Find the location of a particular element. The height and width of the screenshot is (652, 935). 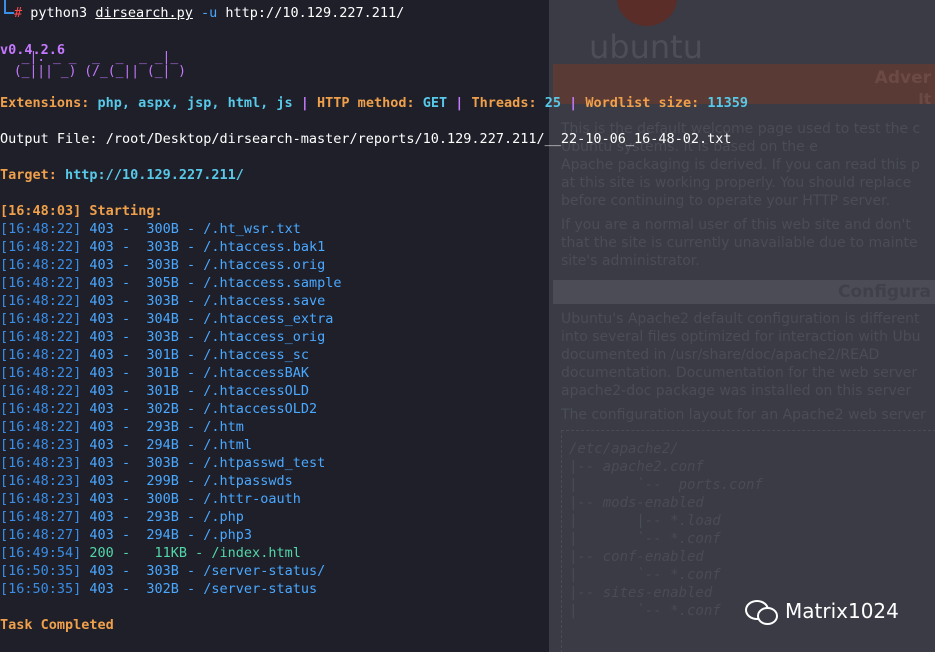

result-path: /.htaccess_extra is located at coordinates (268, 319).